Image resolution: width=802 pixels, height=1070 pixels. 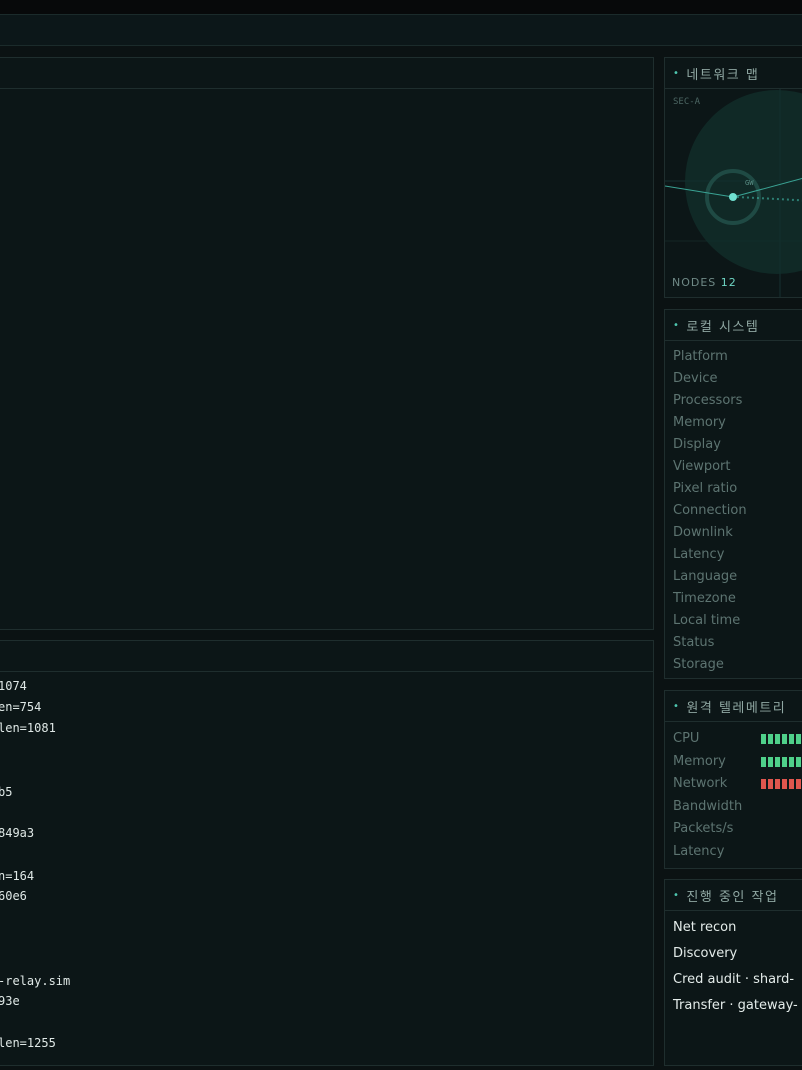 I want to click on remote-telemetry-title: 원격 텔레메트리, so click(x=736, y=708).